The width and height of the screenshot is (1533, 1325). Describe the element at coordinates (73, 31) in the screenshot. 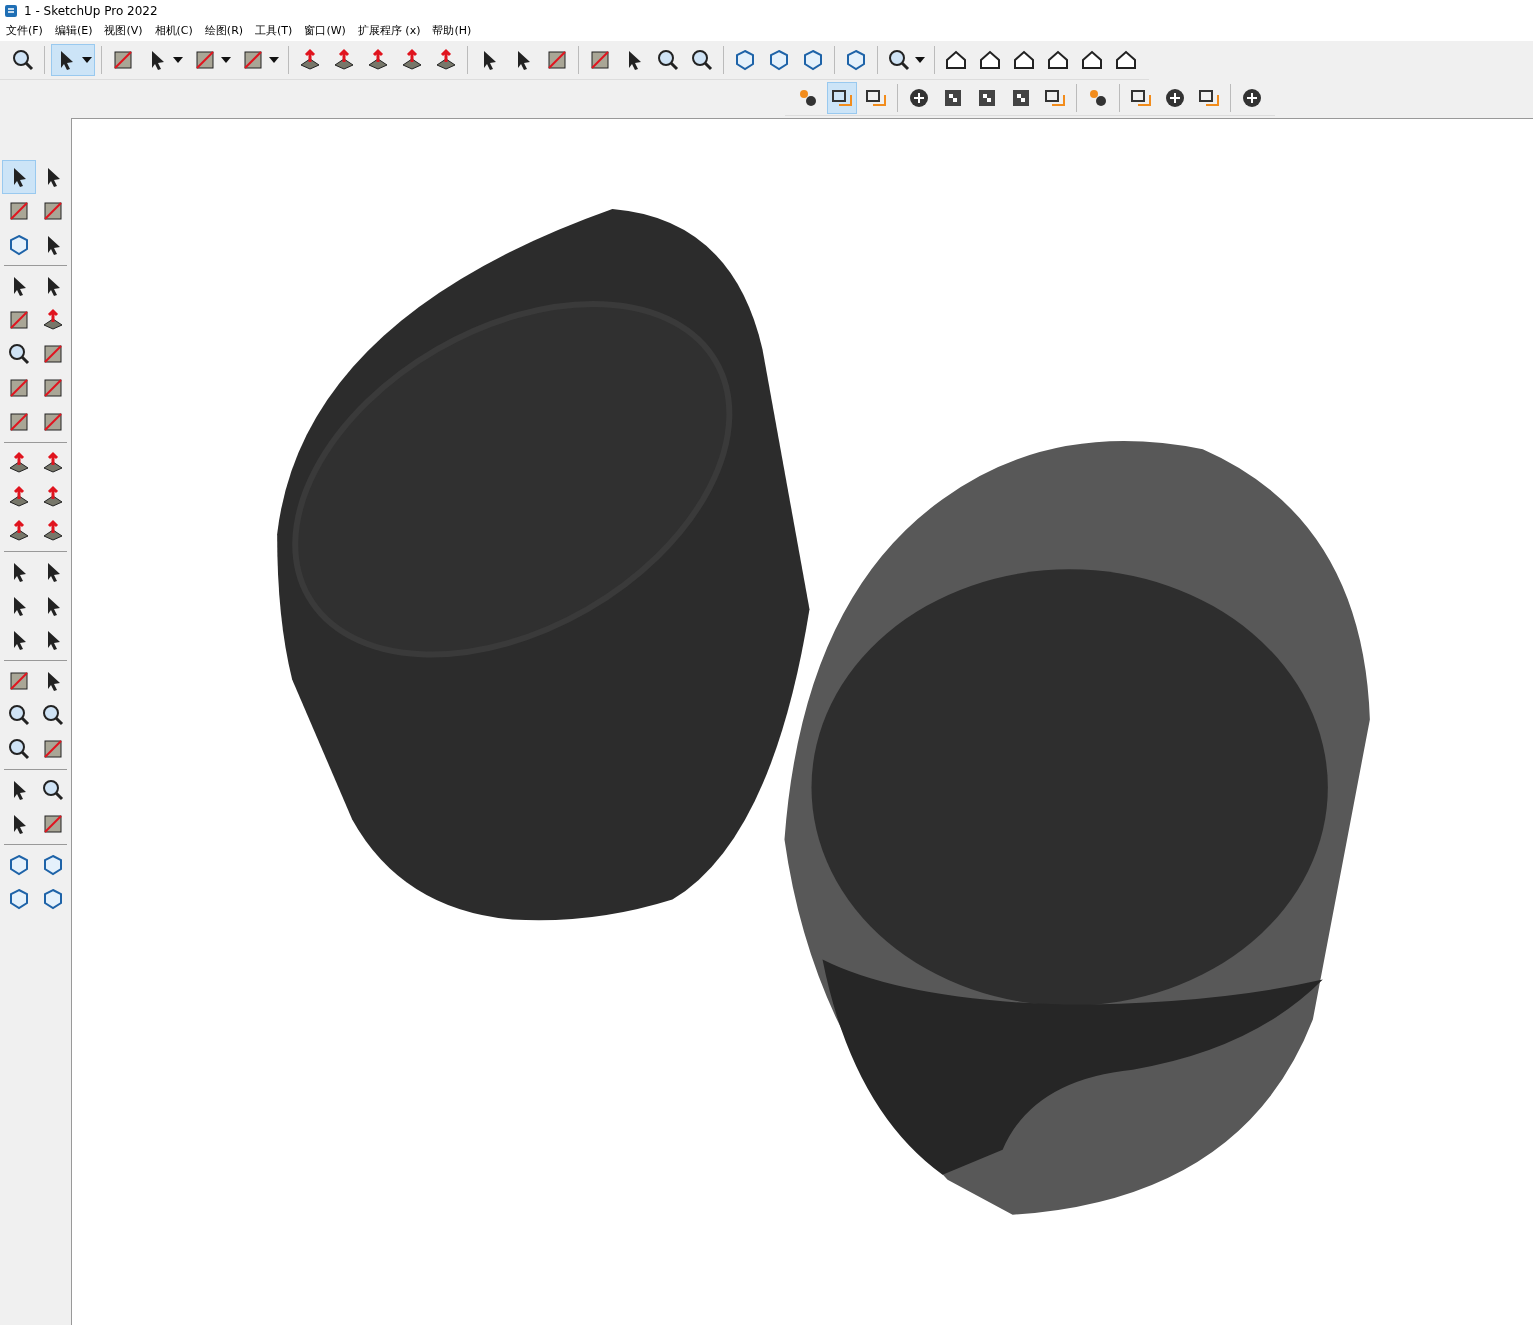

I see `menu-item: 编辑(E)` at that location.